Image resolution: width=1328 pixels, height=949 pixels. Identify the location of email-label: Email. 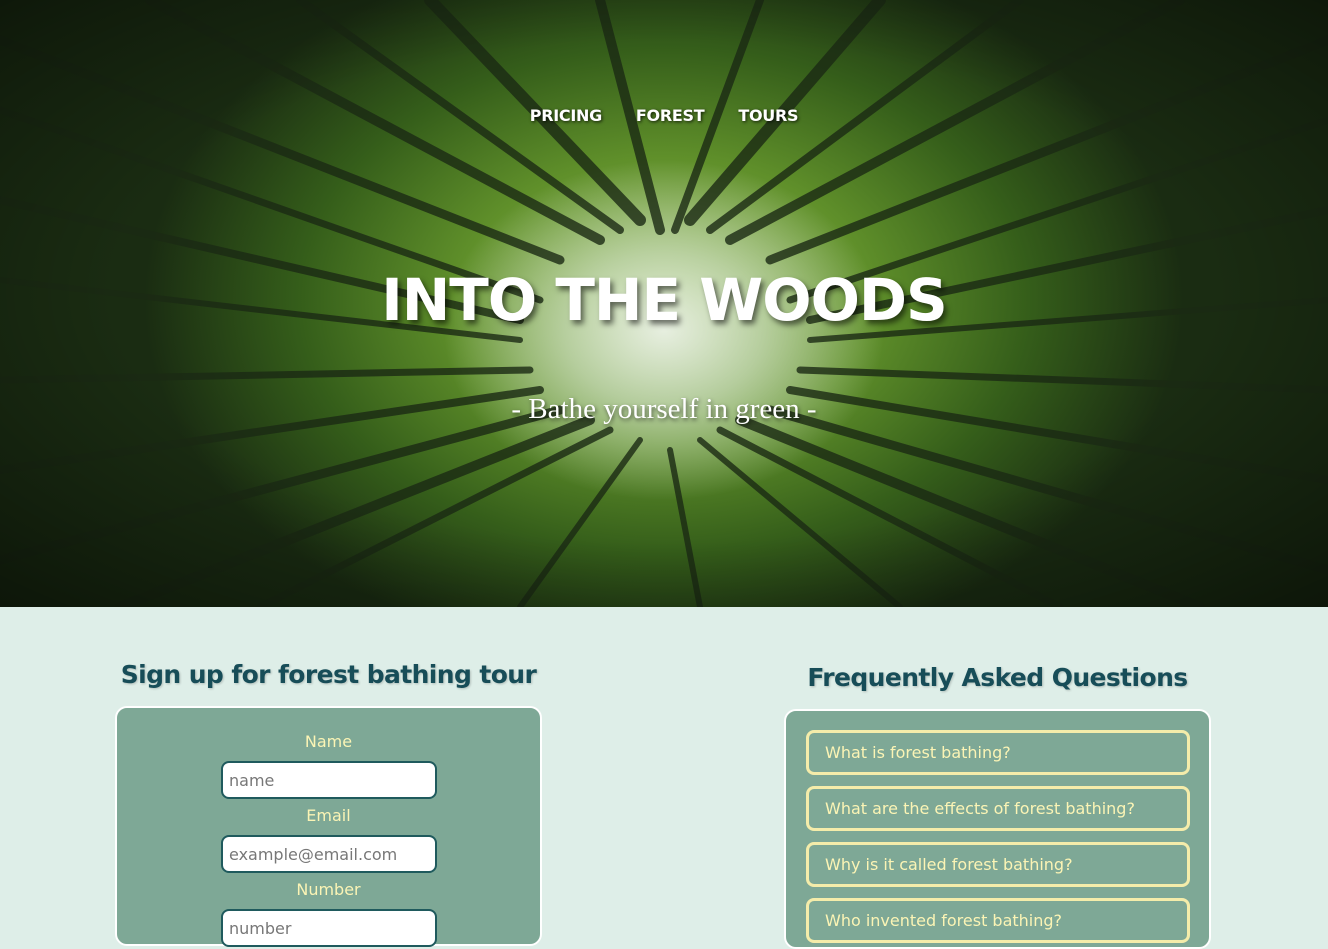
(328, 815).